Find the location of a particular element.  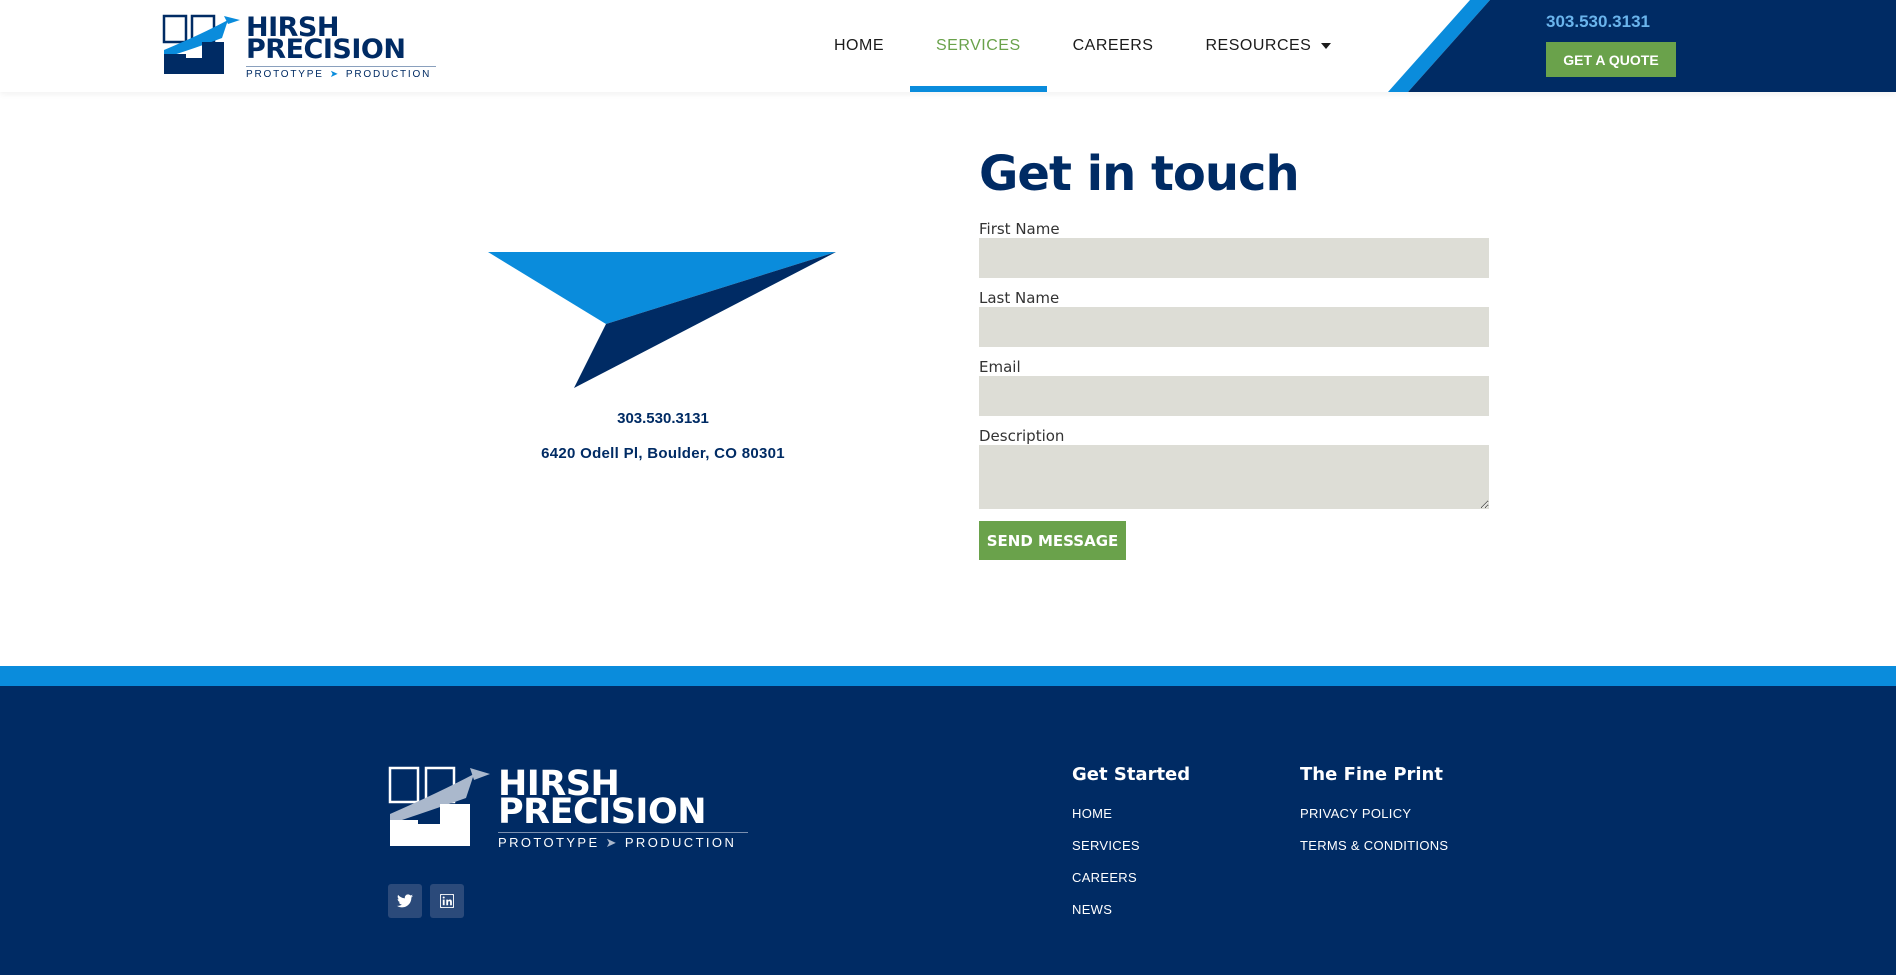

header-cta-panel: 303.530.3131 GET A QUOTE is located at coordinates (1642, 46).